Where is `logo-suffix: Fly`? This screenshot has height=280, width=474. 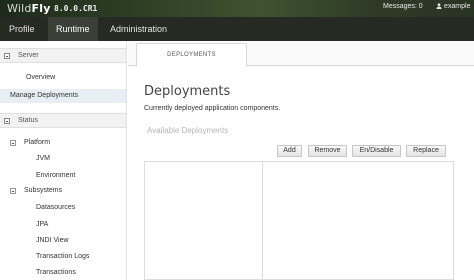 logo-suffix: Fly is located at coordinates (41, 8).